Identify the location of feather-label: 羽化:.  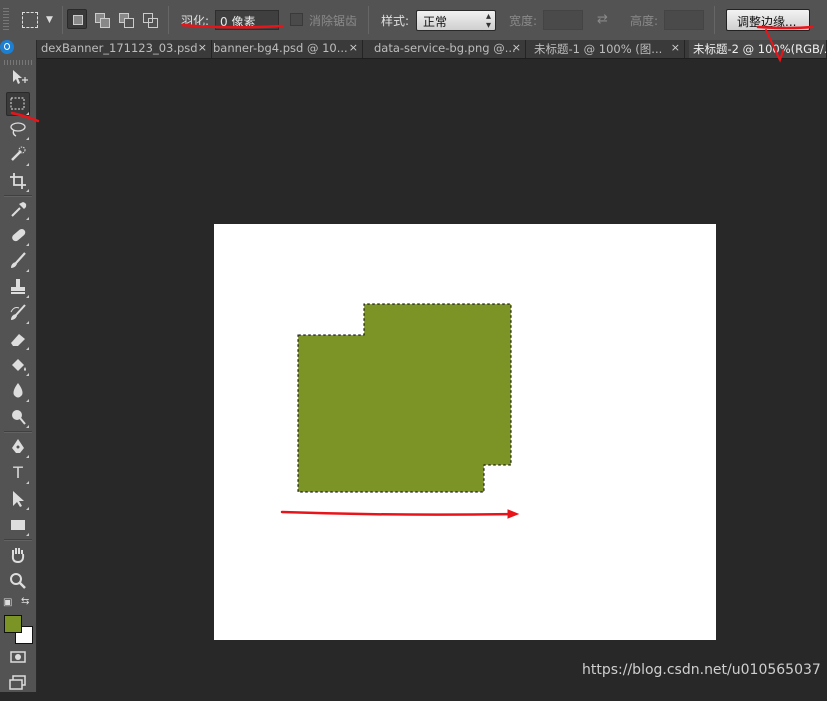
(195, 21).